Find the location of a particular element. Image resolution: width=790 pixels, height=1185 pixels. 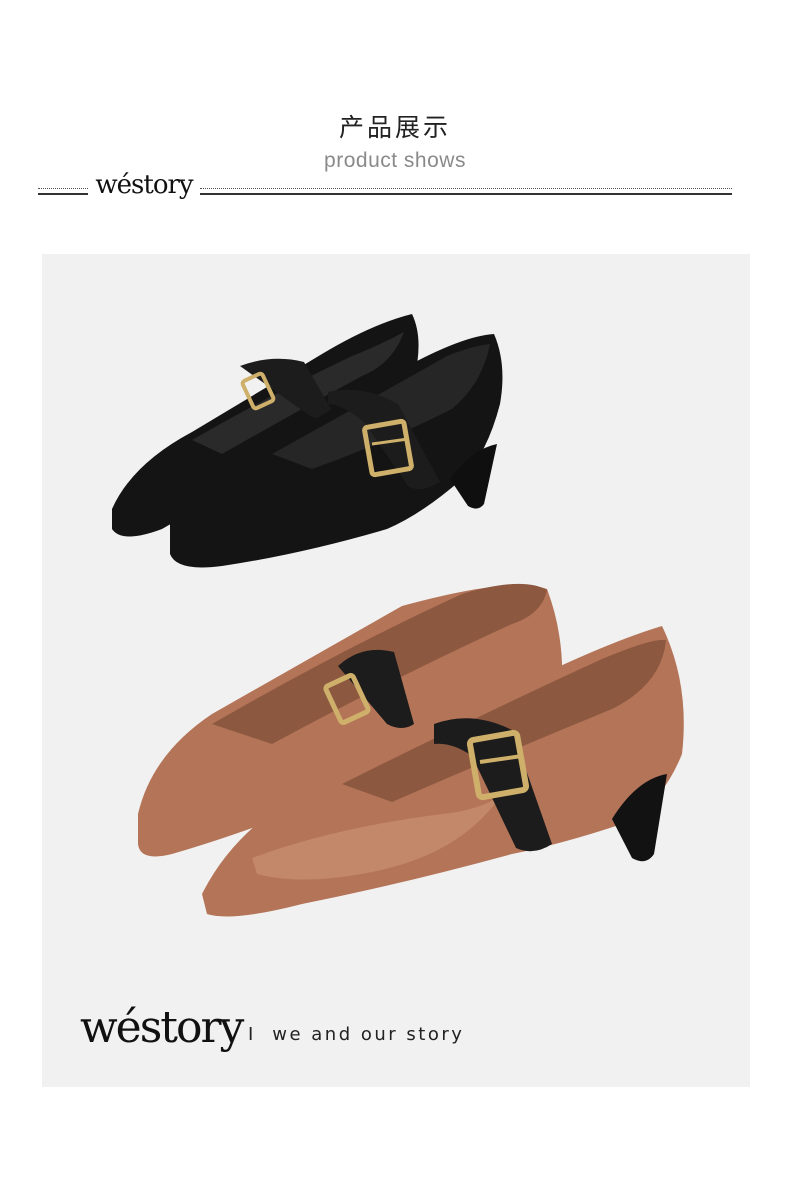

brand-logo-large: wéstory is located at coordinates (162, 1027).